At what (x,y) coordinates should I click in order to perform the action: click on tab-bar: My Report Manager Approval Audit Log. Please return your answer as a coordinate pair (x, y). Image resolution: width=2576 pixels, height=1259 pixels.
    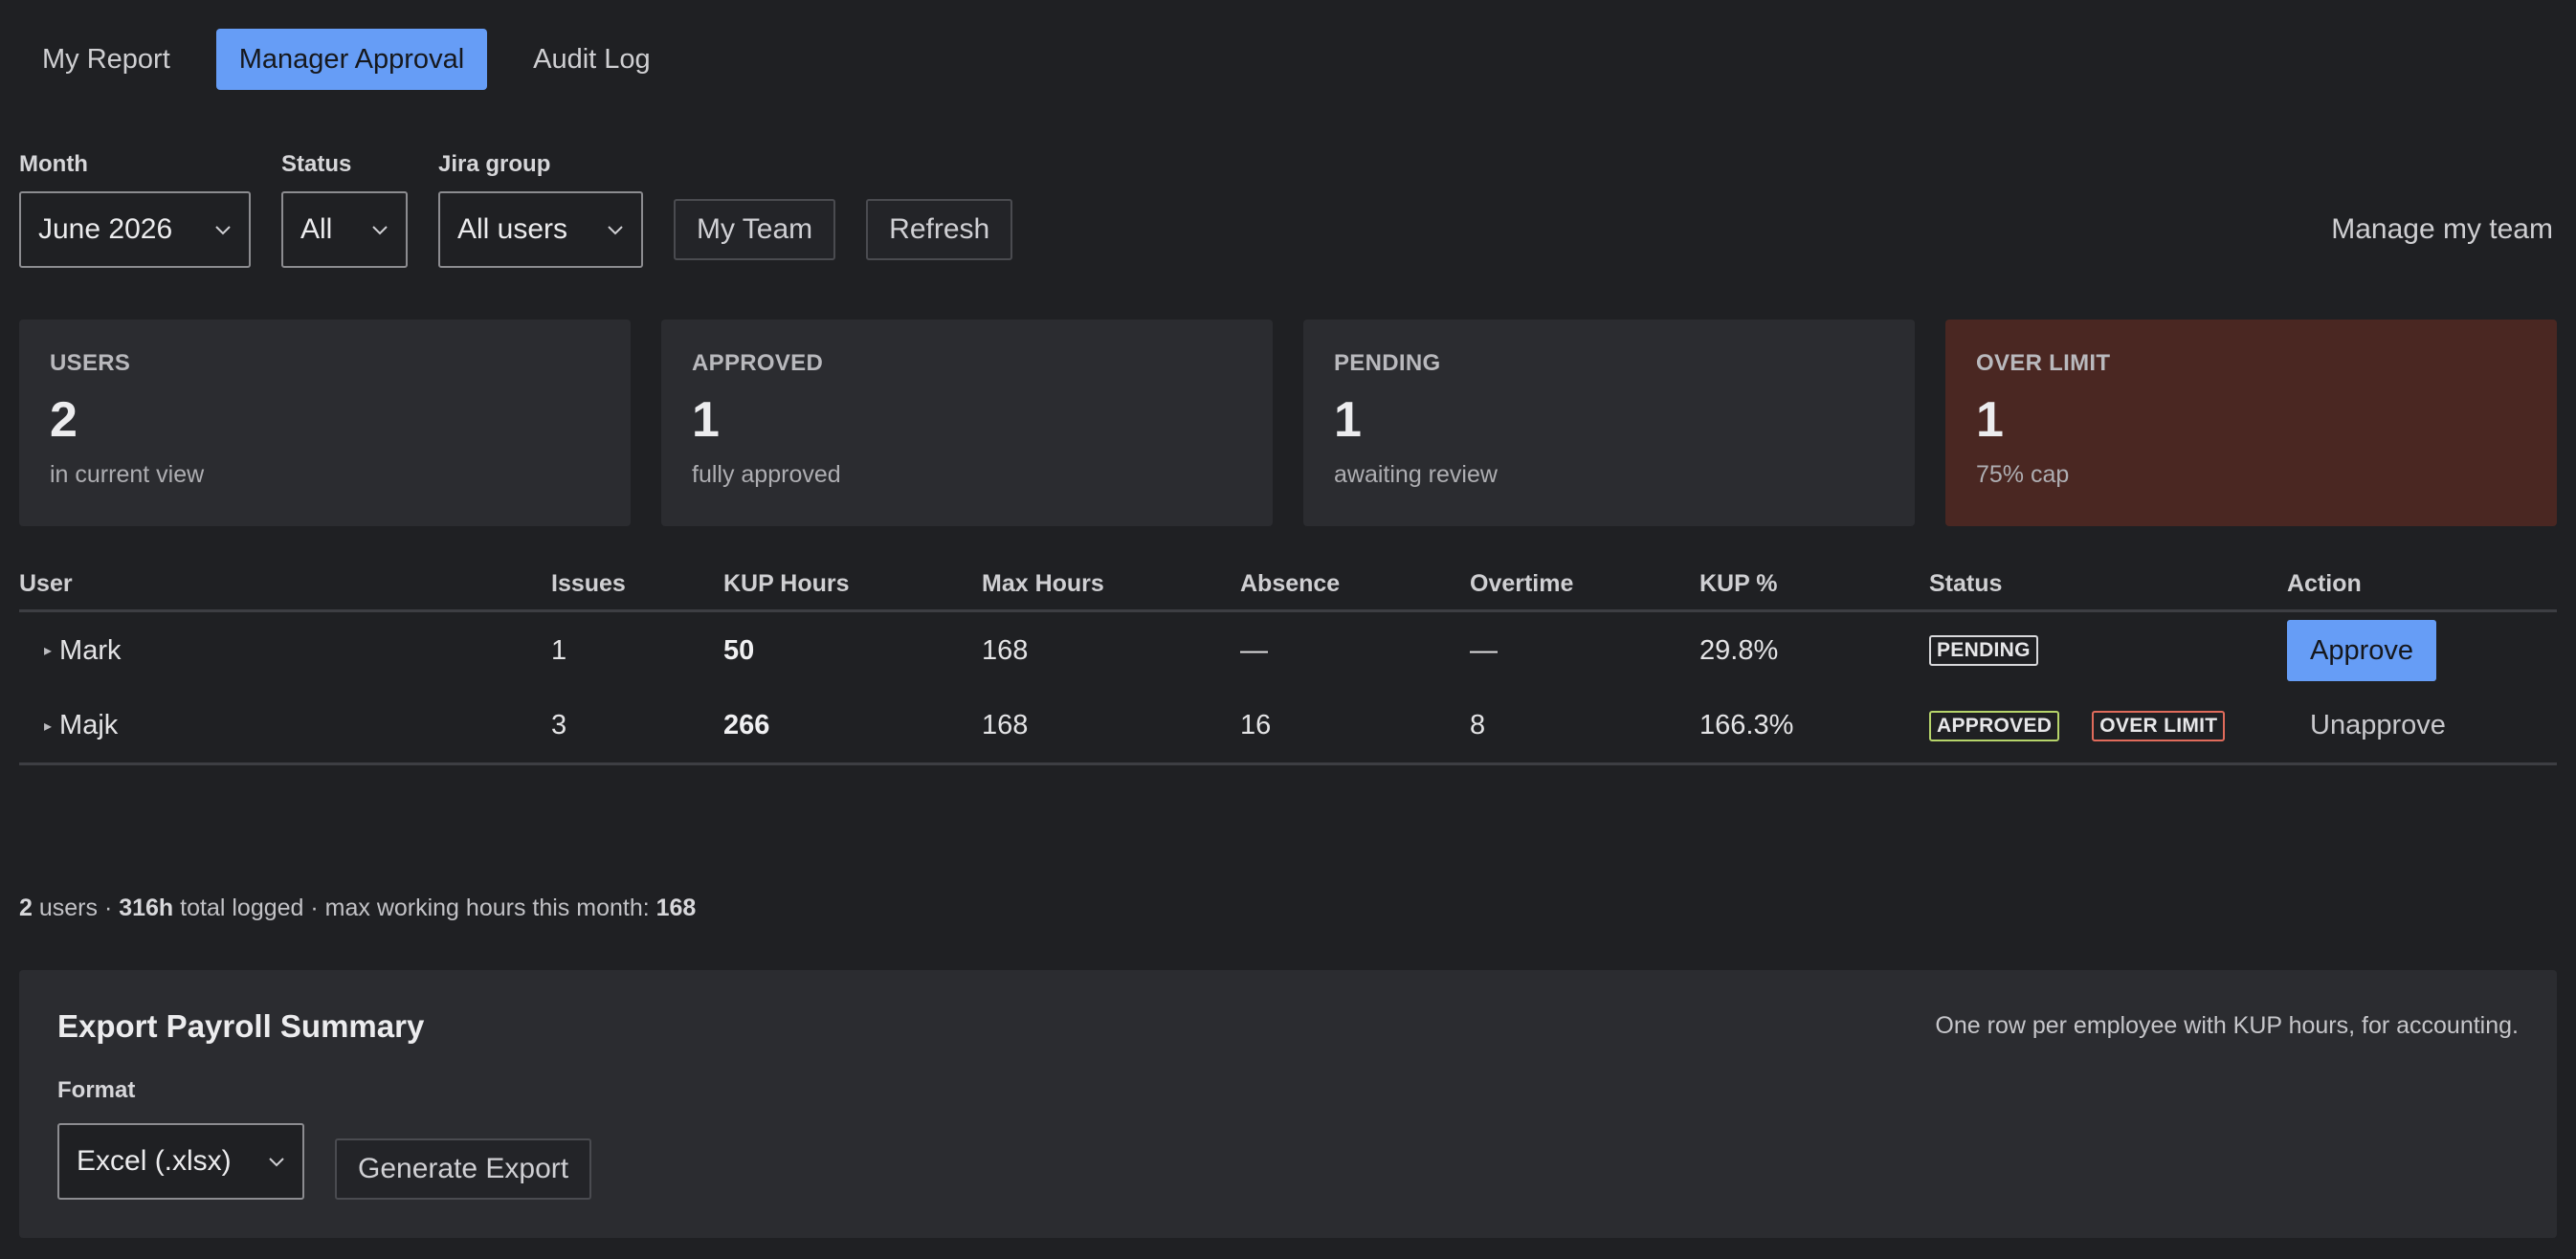
    Looking at the image, I should click on (346, 60).